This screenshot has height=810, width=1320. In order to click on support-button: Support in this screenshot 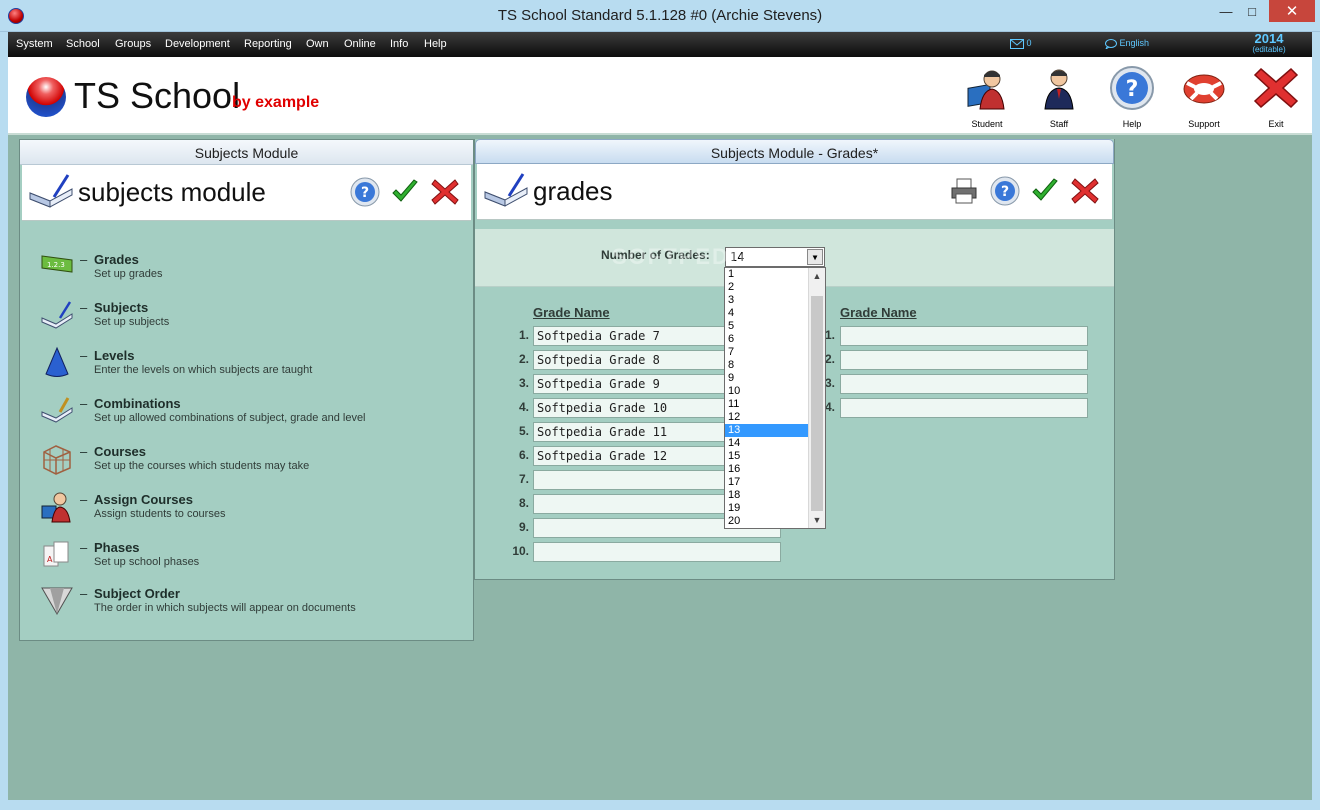, I will do `click(1204, 97)`.